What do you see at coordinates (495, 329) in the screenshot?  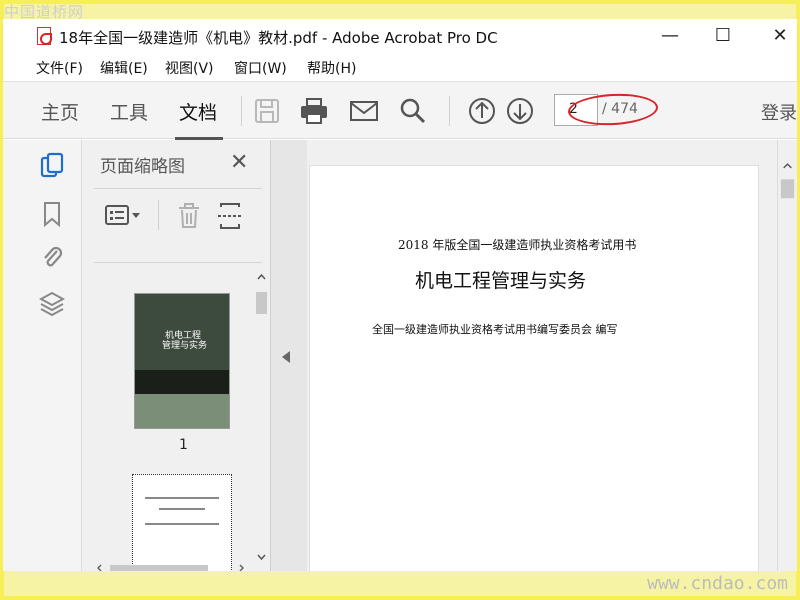 I see `document-editor-line: 全国一级建造师执业资格考试用书编写委员会 编写` at bounding box center [495, 329].